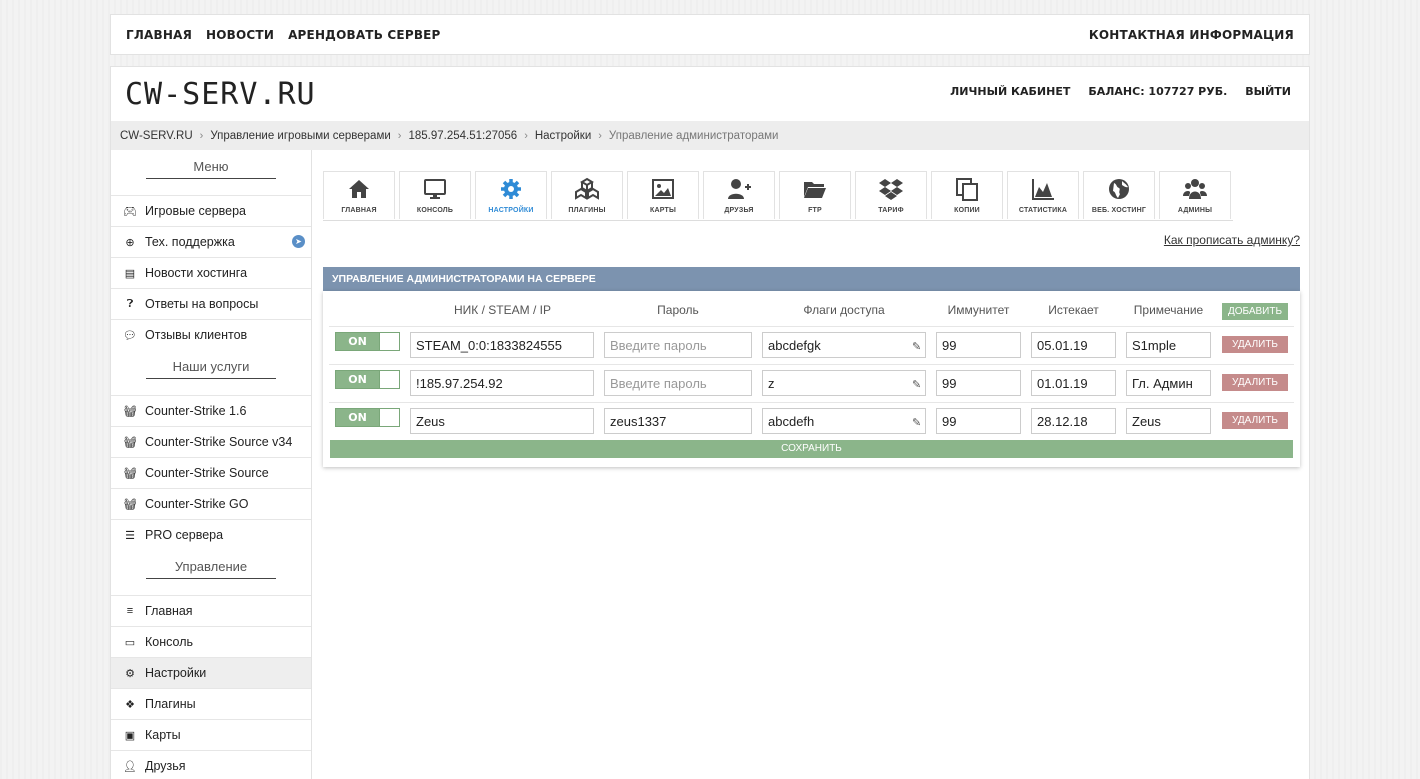 Image resolution: width=1420 pixels, height=779 pixels. Describe the element at coordinates (678, 310) in the screenshot. I see `column-password: Пароль` at that location.